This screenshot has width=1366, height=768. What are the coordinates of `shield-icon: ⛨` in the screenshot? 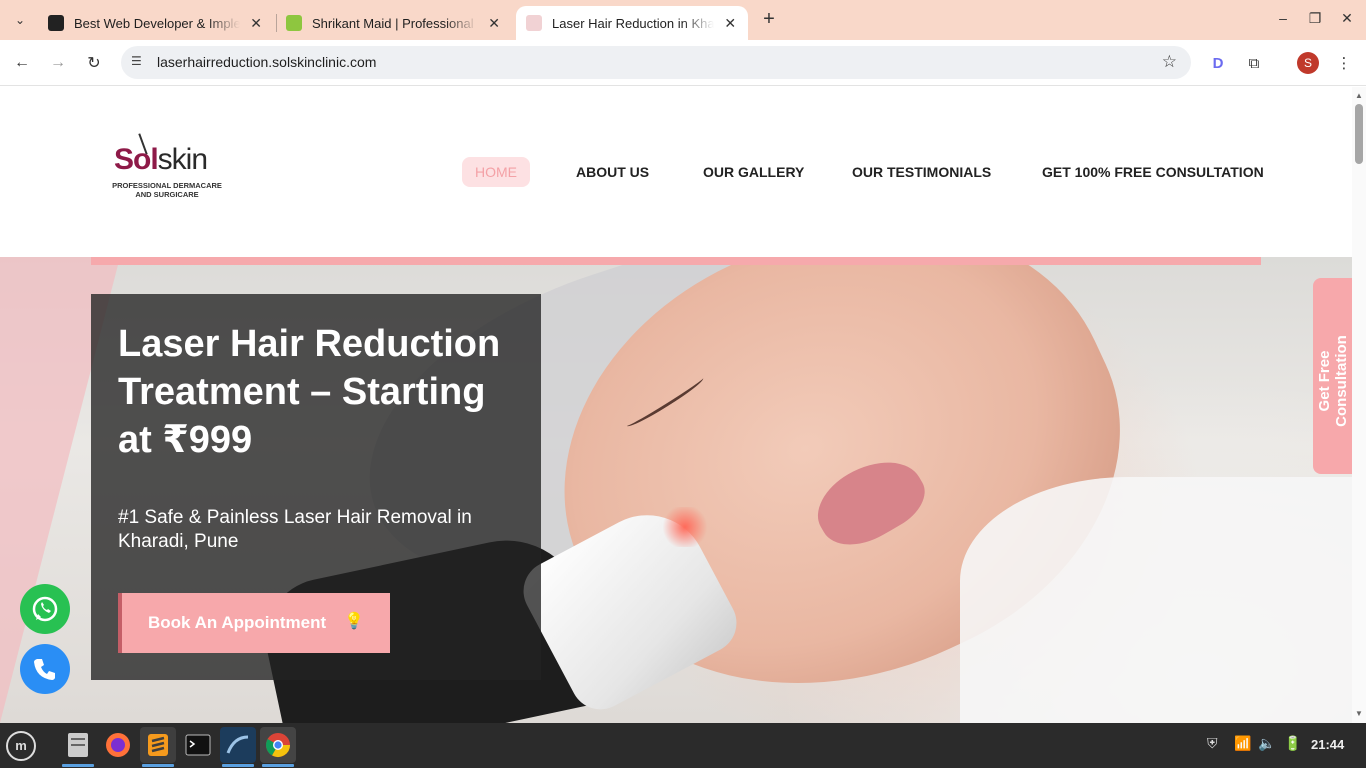 It's located at (1212, 743).